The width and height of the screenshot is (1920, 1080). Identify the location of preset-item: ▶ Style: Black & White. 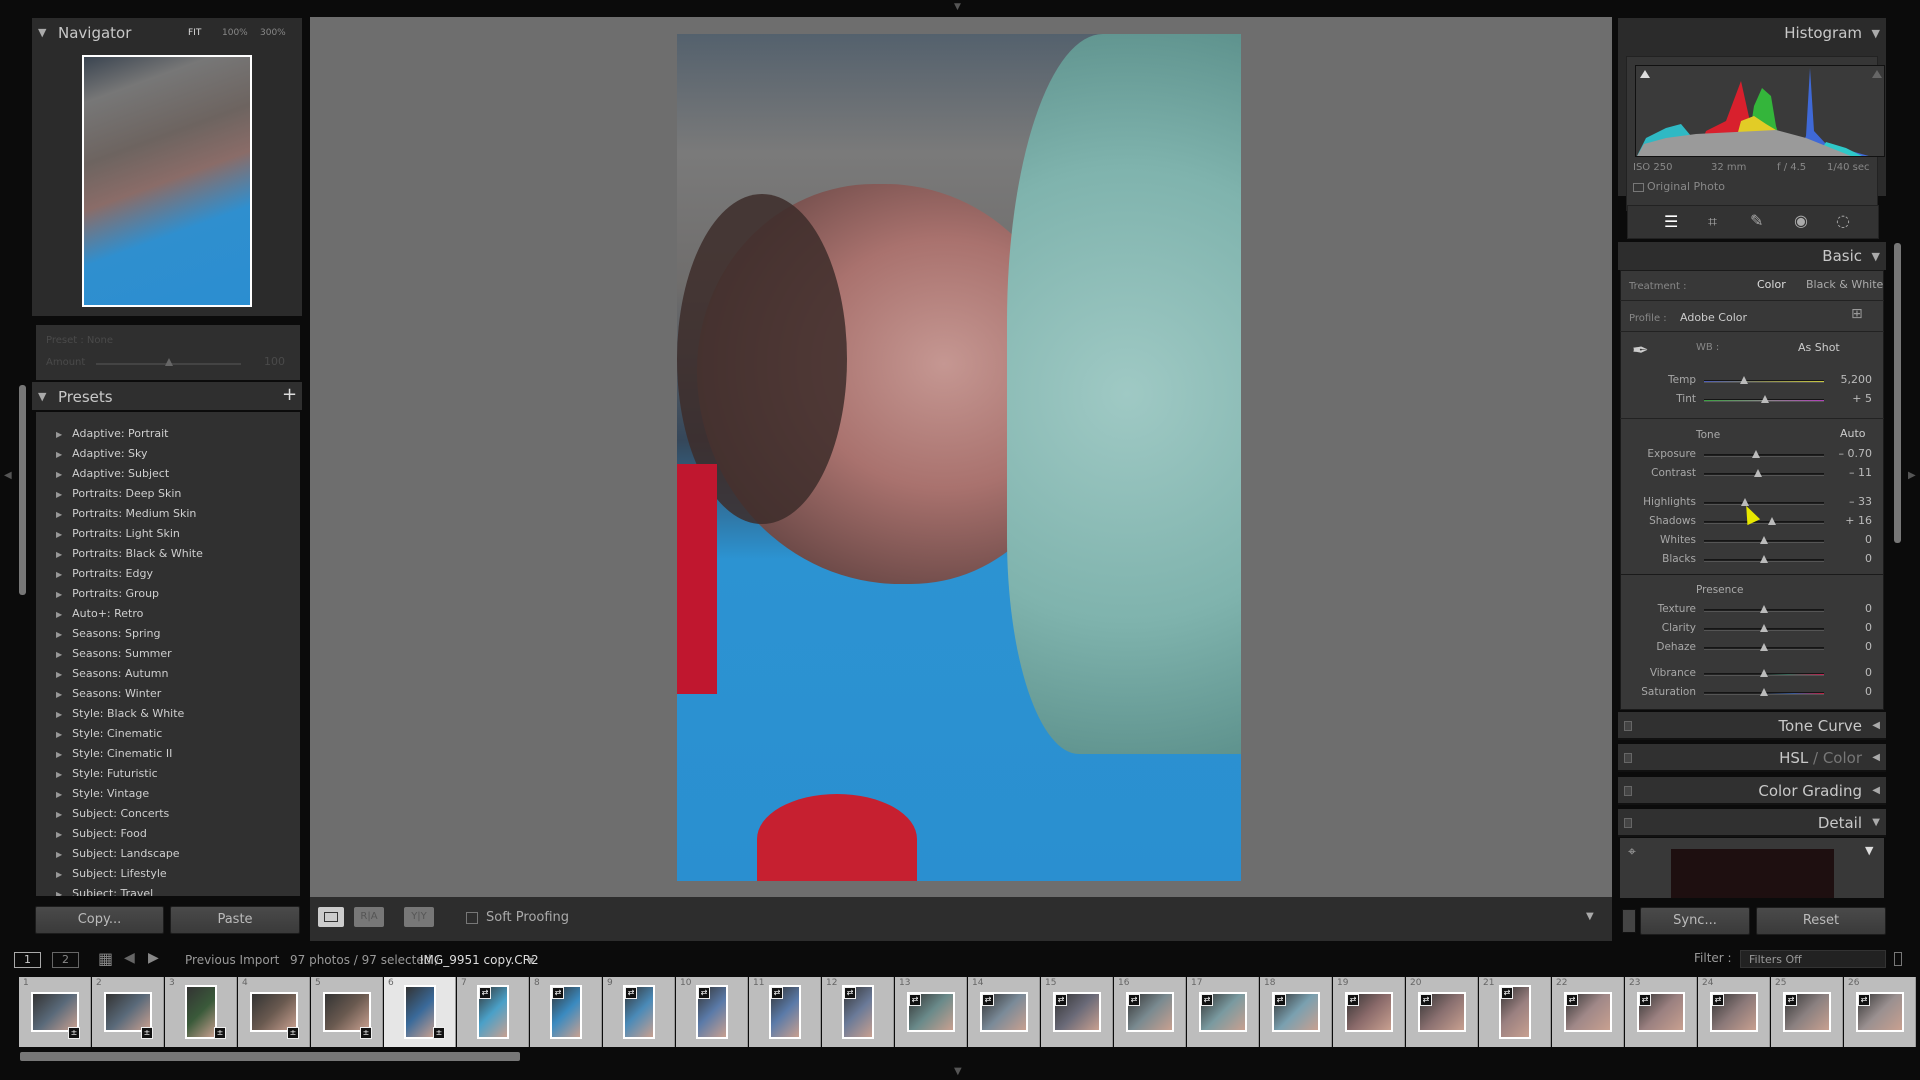
(120, 713).